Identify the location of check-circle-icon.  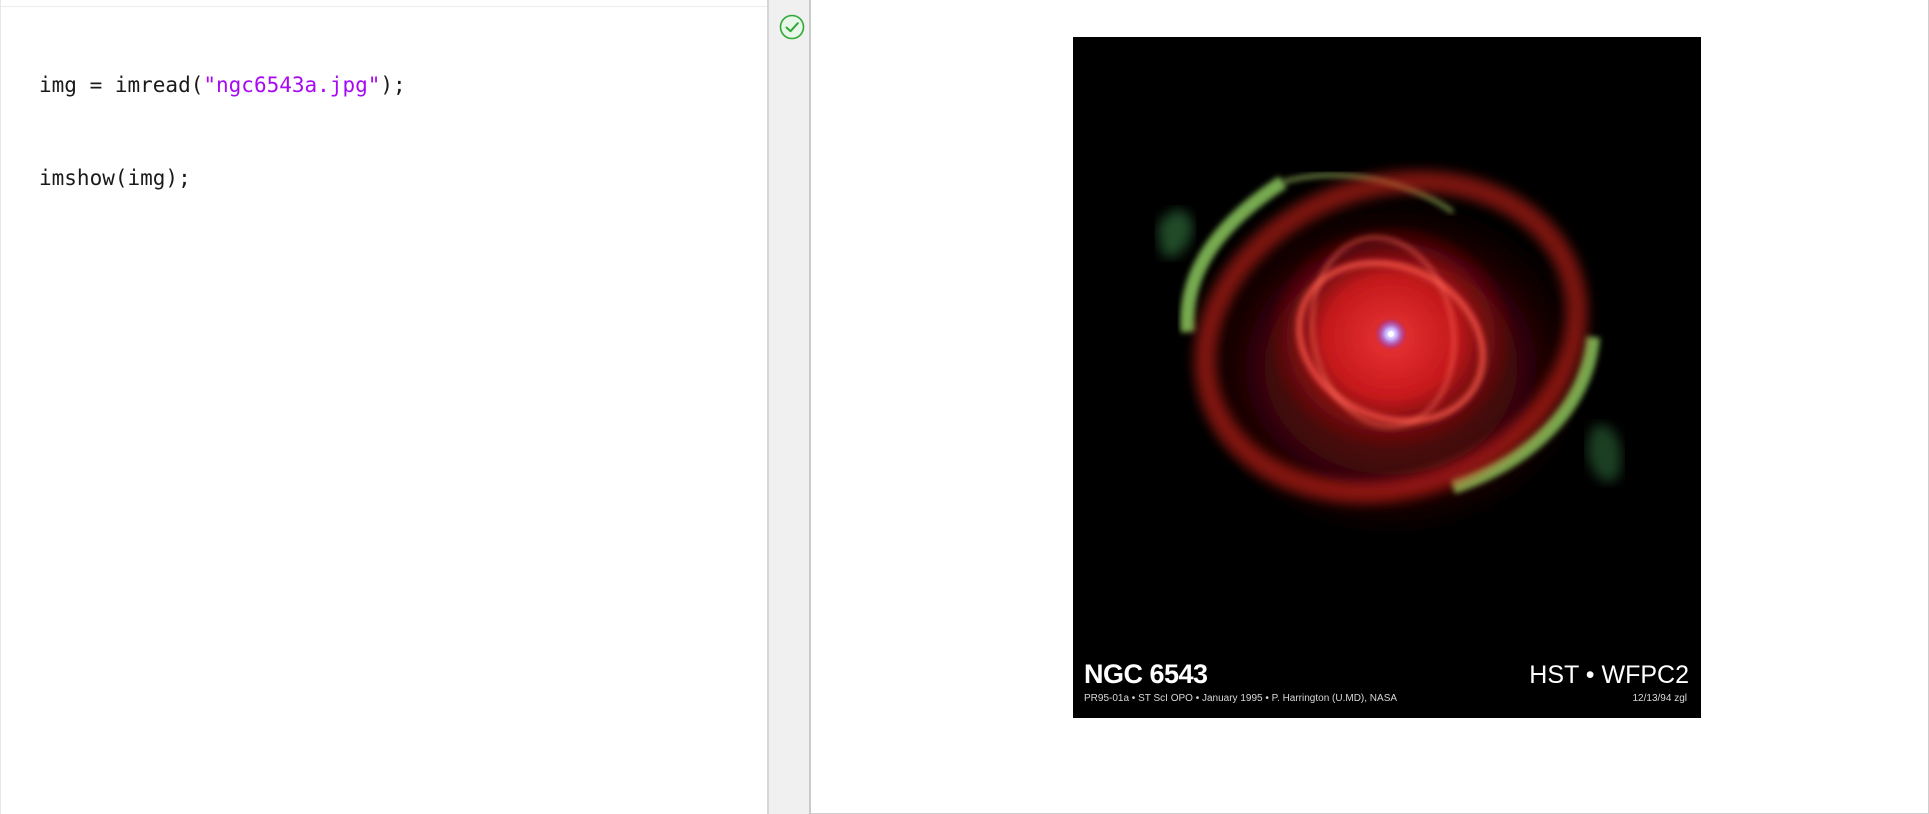
(792, 27).